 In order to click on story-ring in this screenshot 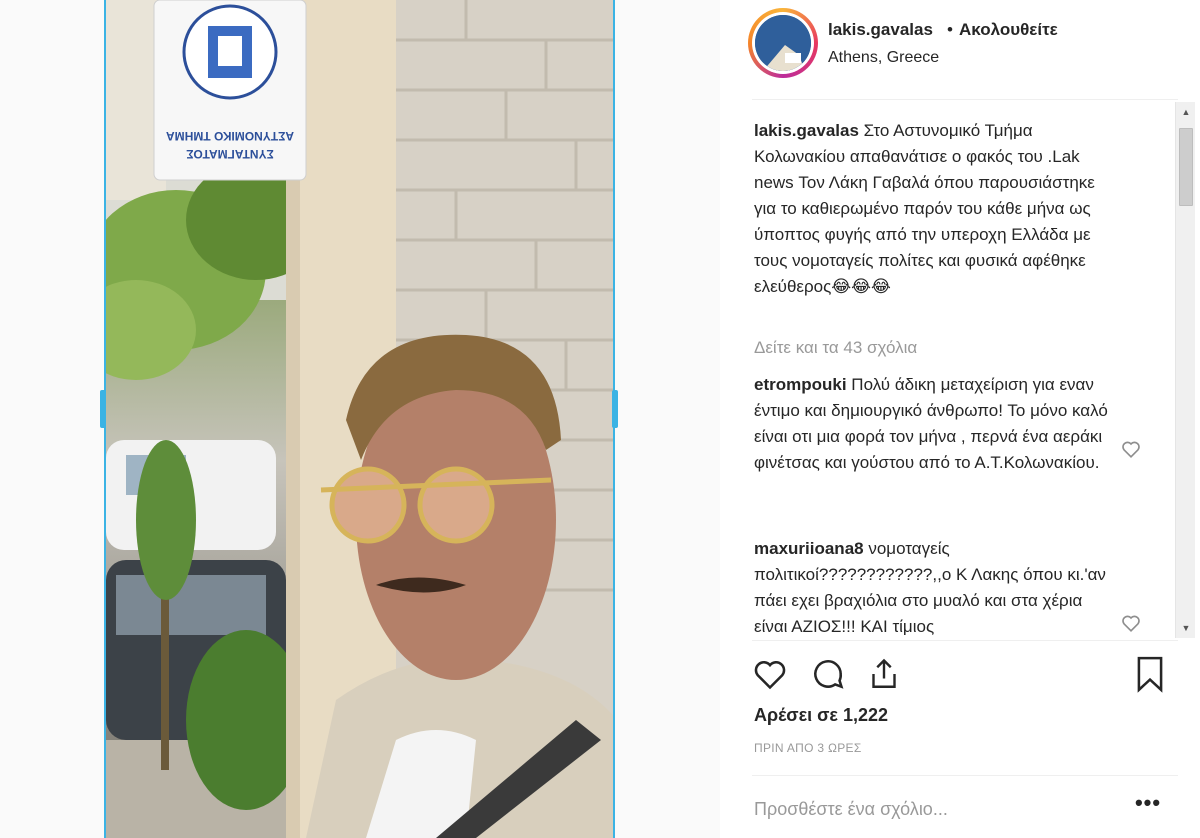, I will do `click(783, 43)`.